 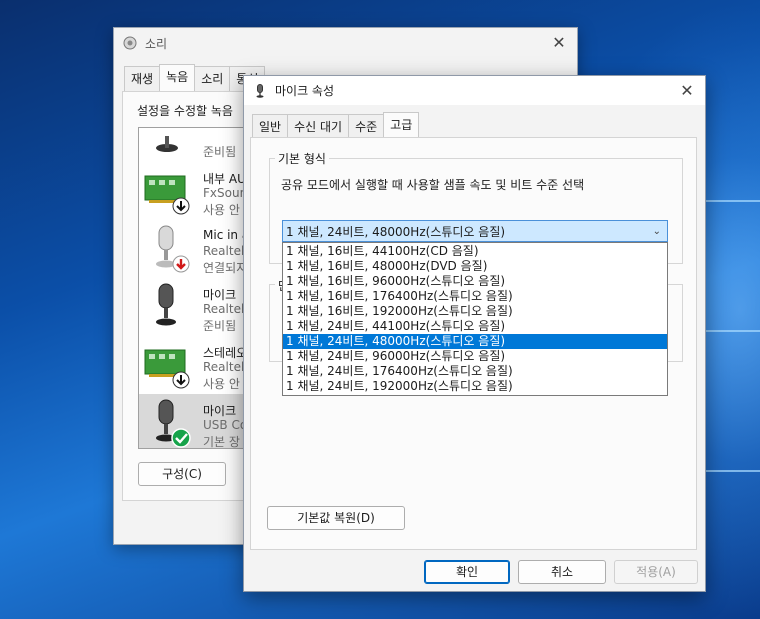 What do you see at coordinates (475, 341) in the screenshot?
I see `format-option-highlighted: 1 채널, 24비트, 48000Hz(스튜디오 음질)` at bounding box center [475, 341].